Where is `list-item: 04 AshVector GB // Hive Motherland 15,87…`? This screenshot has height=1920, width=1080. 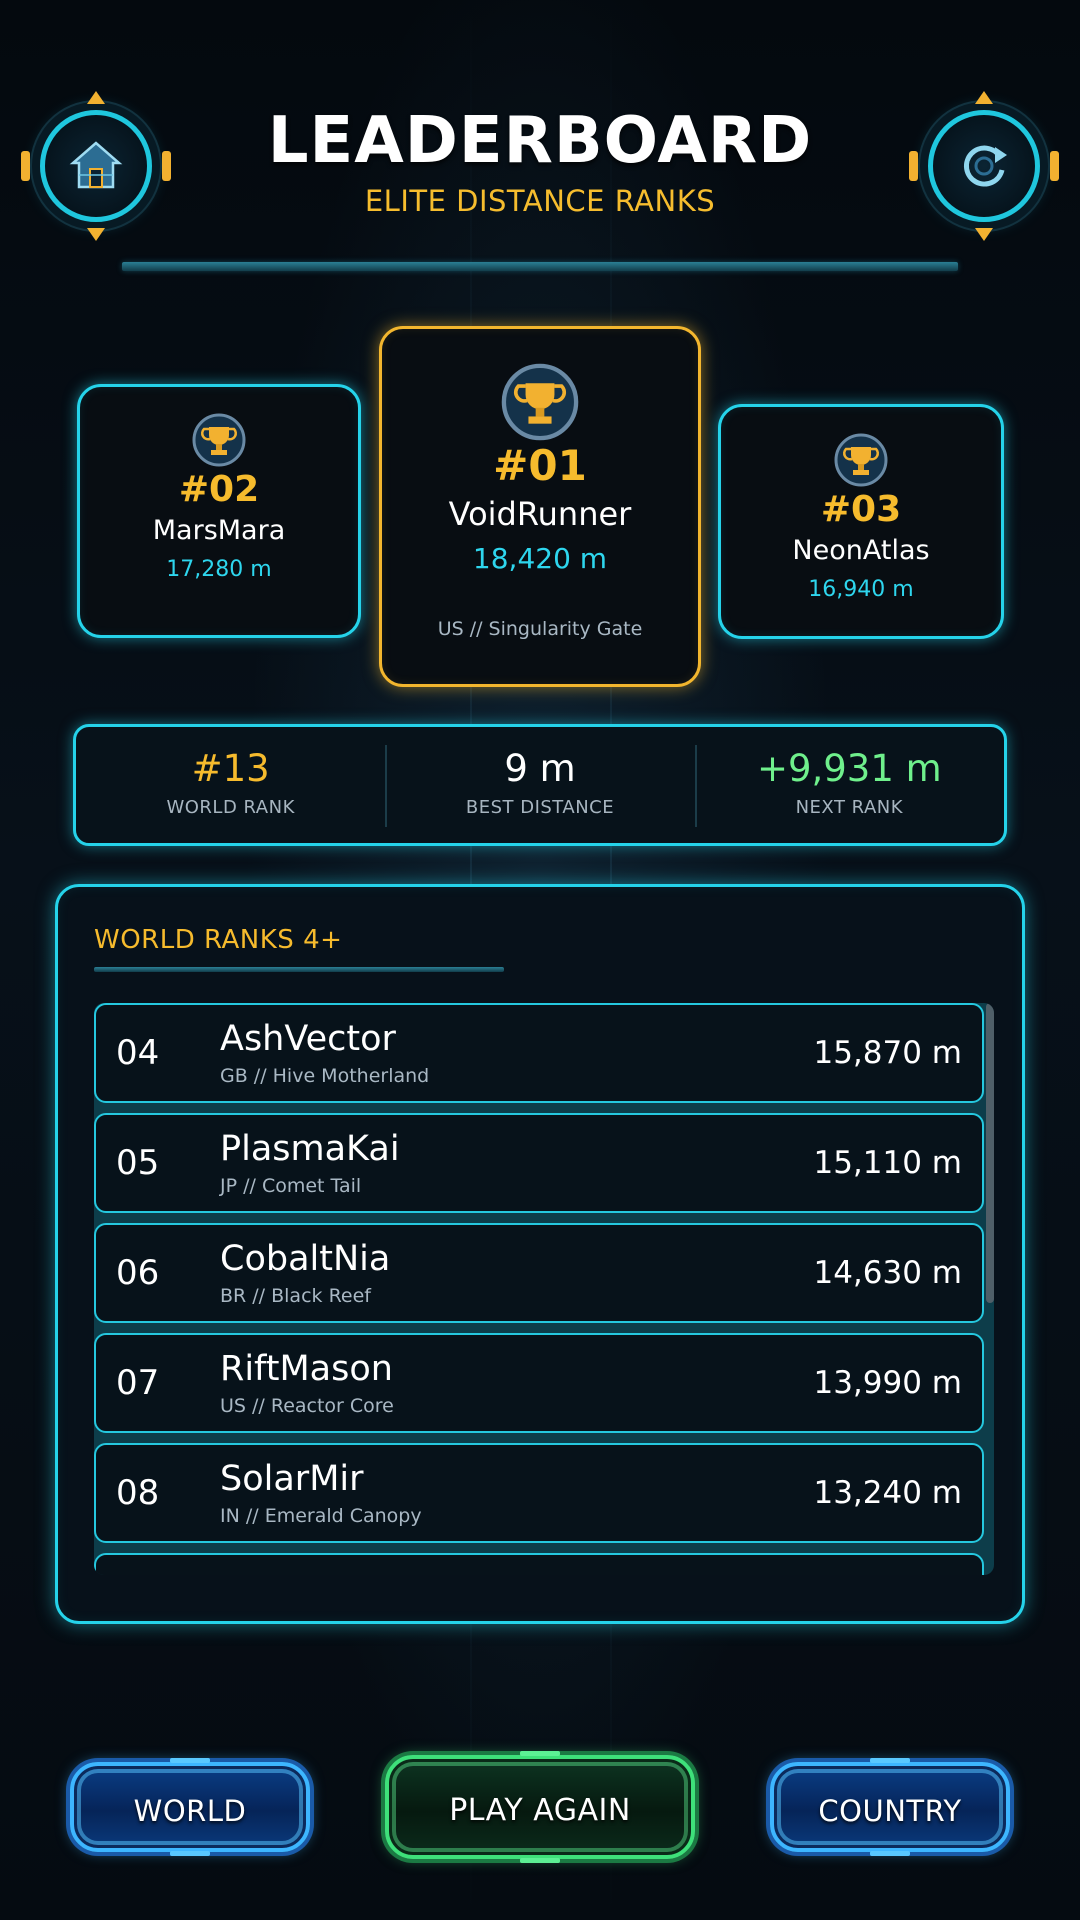 list-item: 04 AshVector GB // Hive Motherland 15,87… is located at coordinates (539, 1053).